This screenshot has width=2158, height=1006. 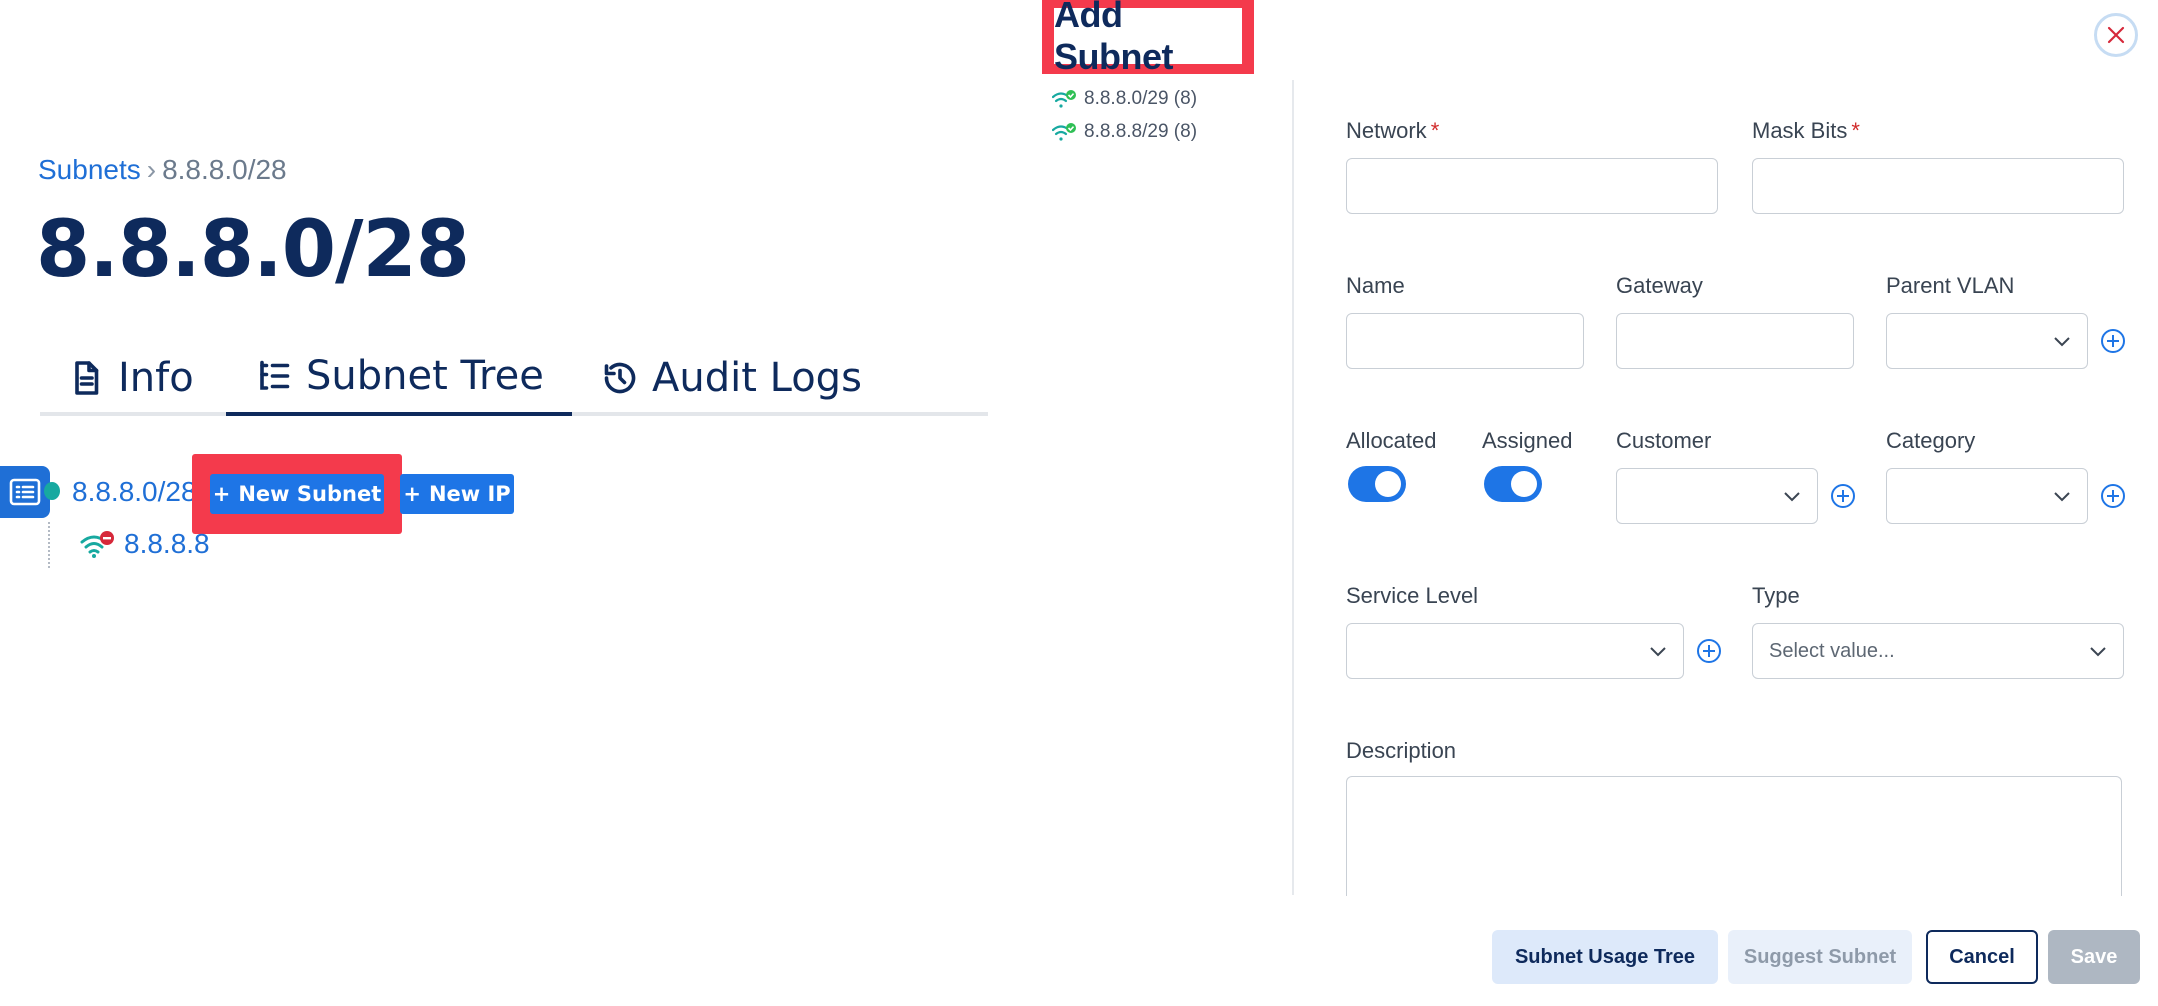 I want to click on add-category-icon, so click(x=2113, y=496).